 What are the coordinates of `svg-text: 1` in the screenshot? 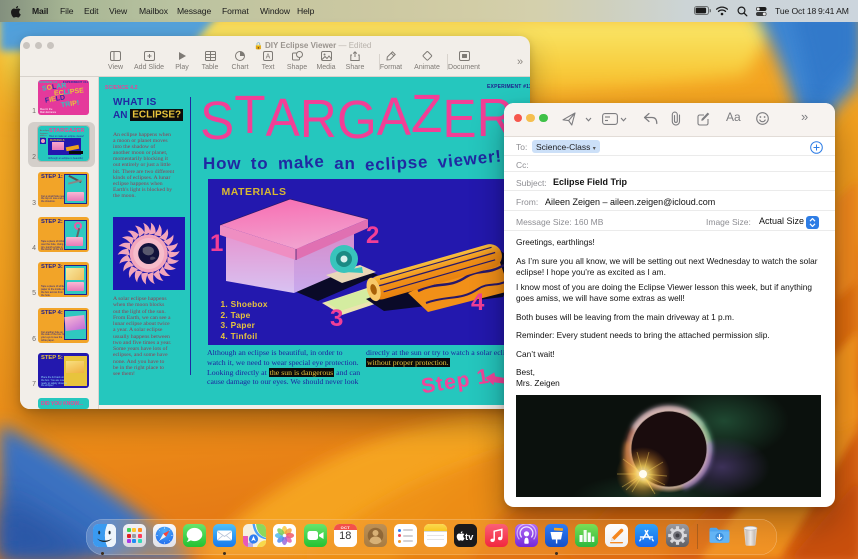 It's located at (216, 243).